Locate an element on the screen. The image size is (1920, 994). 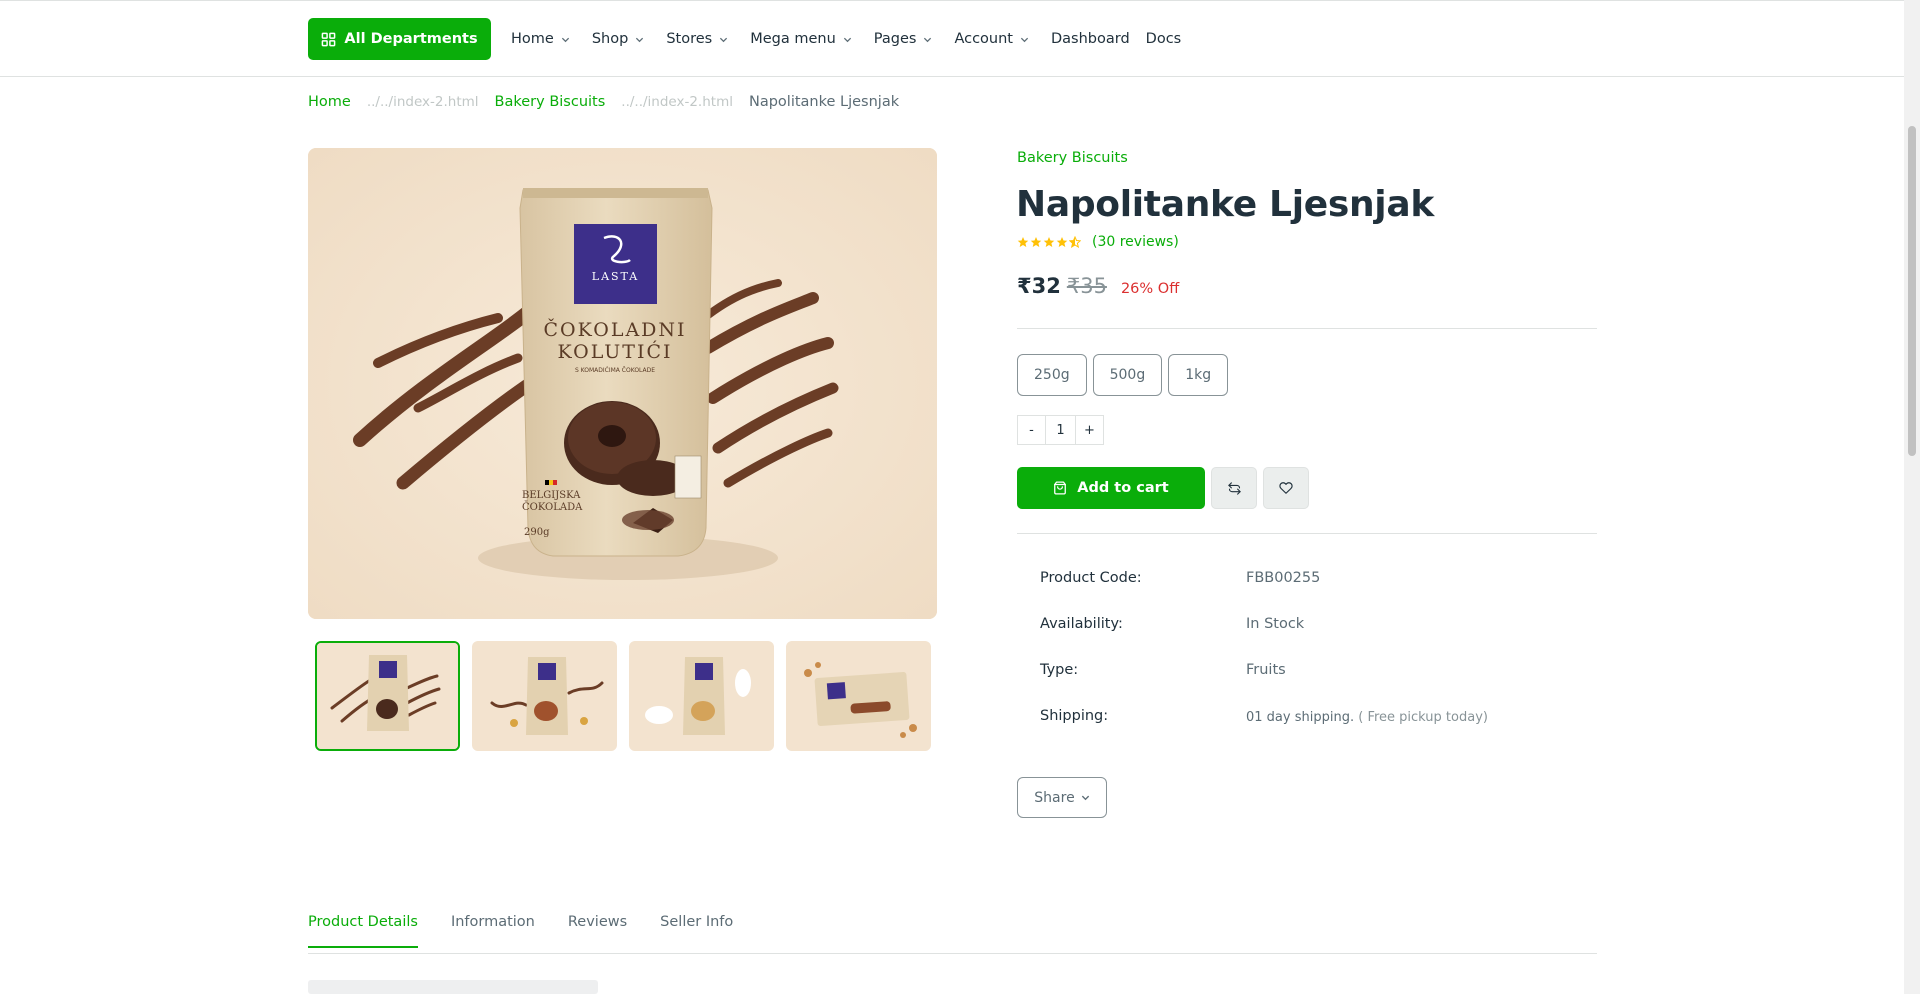
all-departments-button: All Departments is located at coordinates (399, 39).